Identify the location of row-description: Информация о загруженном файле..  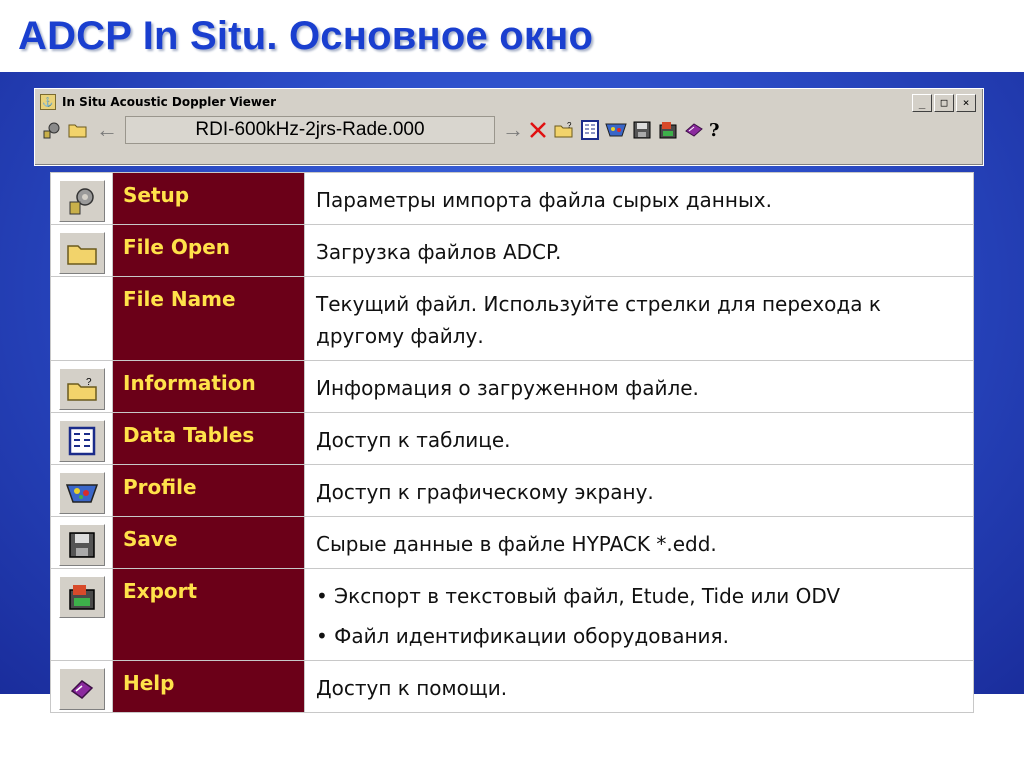
(639, 386).